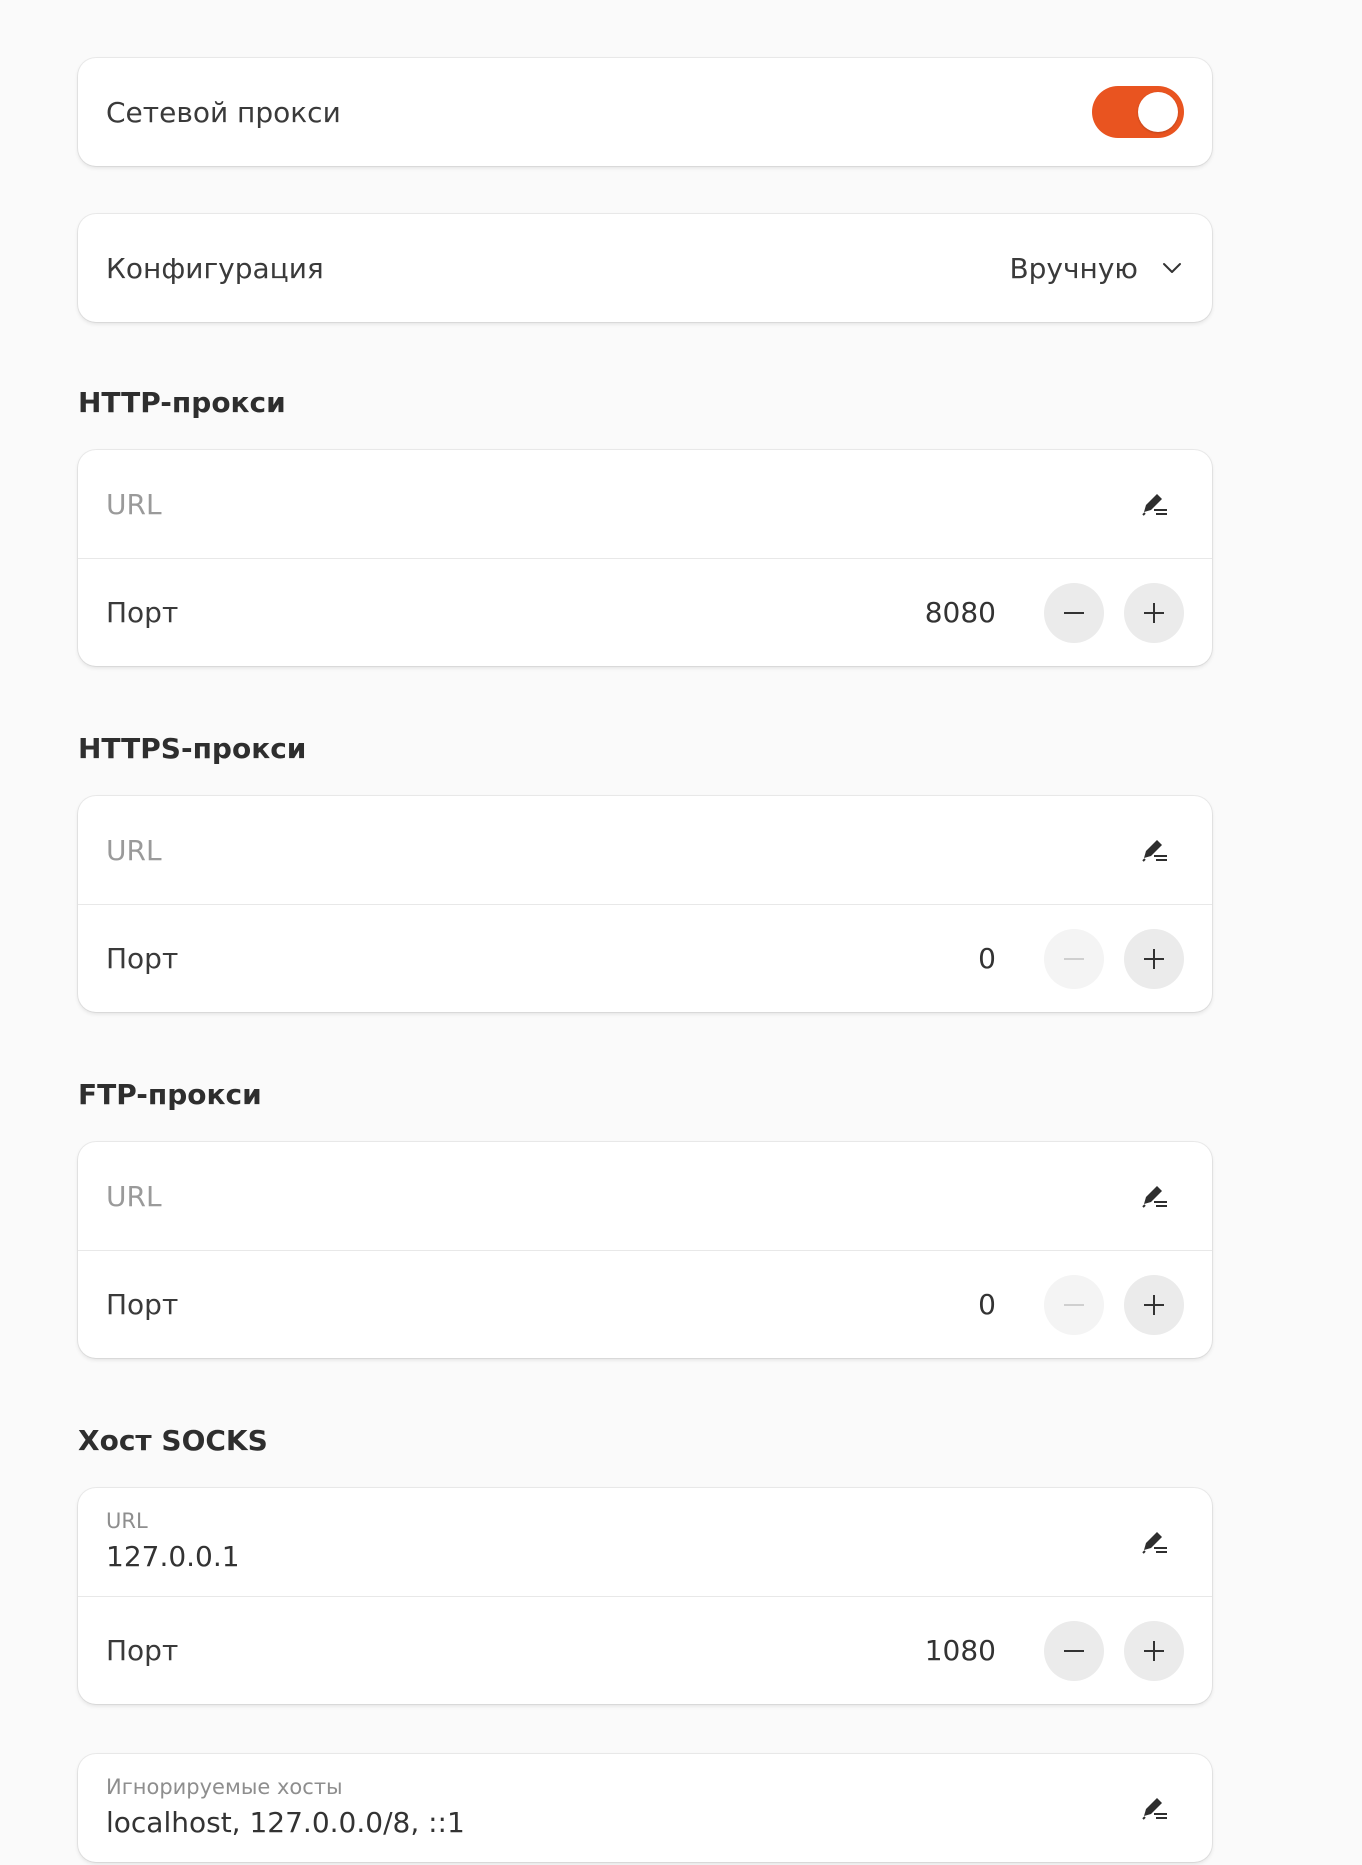 This screenshot has height=1865, width=1362. I want to click on network-proxy-card: Сетевой прокси, so click(645, 112).